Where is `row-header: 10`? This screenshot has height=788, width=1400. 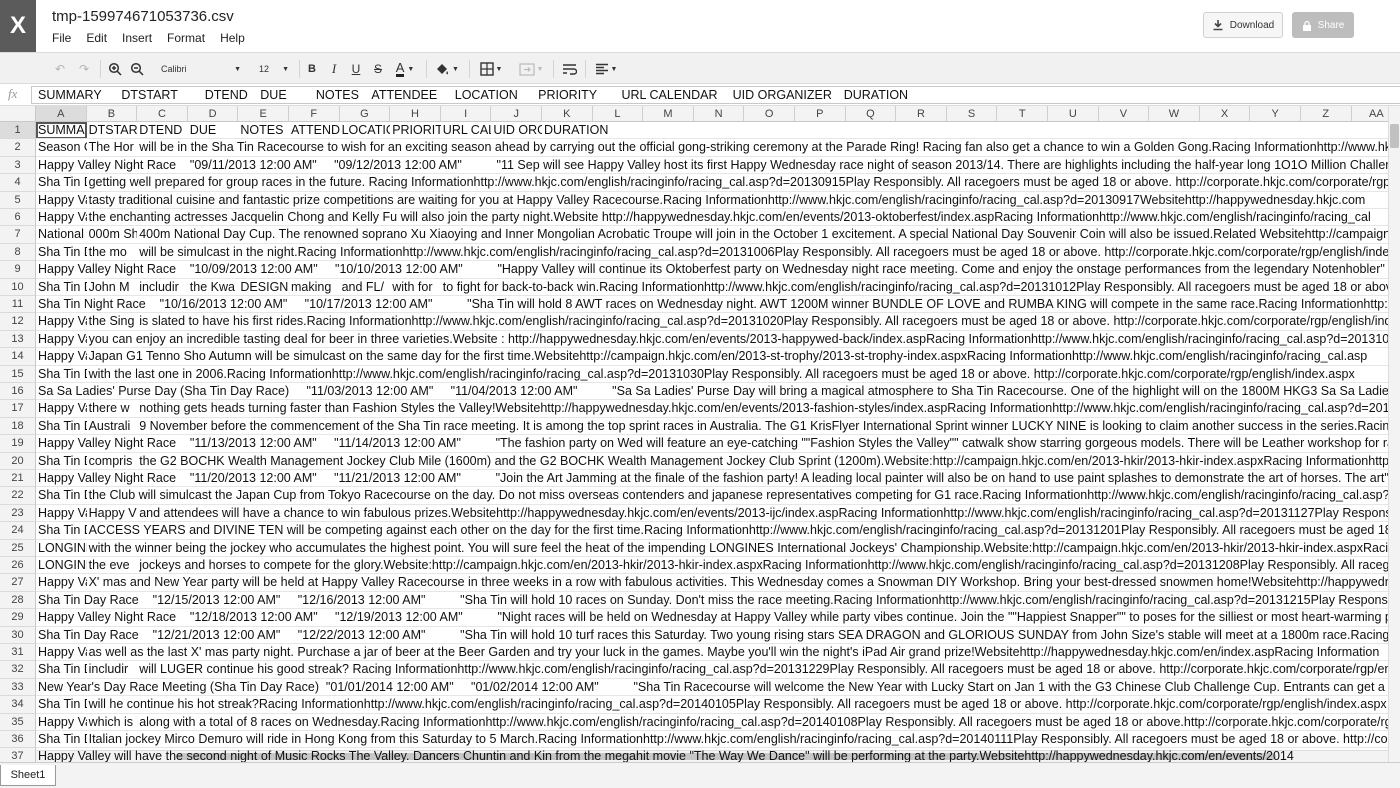 row-header: 10 is located at coordinates (18, 287).